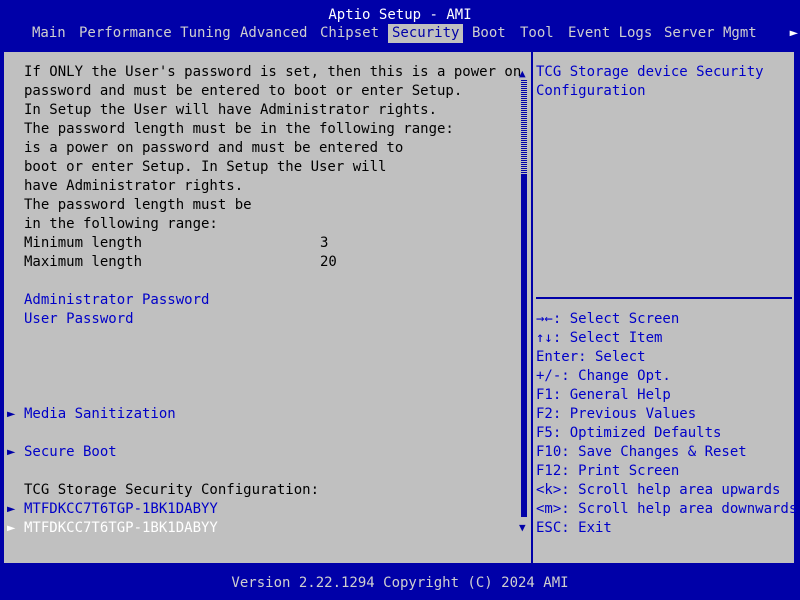 The image size is (800, 600). Describe the element at coordinates (489, 33) in the screenshot. I see `tab-boot: Boot` at that location.